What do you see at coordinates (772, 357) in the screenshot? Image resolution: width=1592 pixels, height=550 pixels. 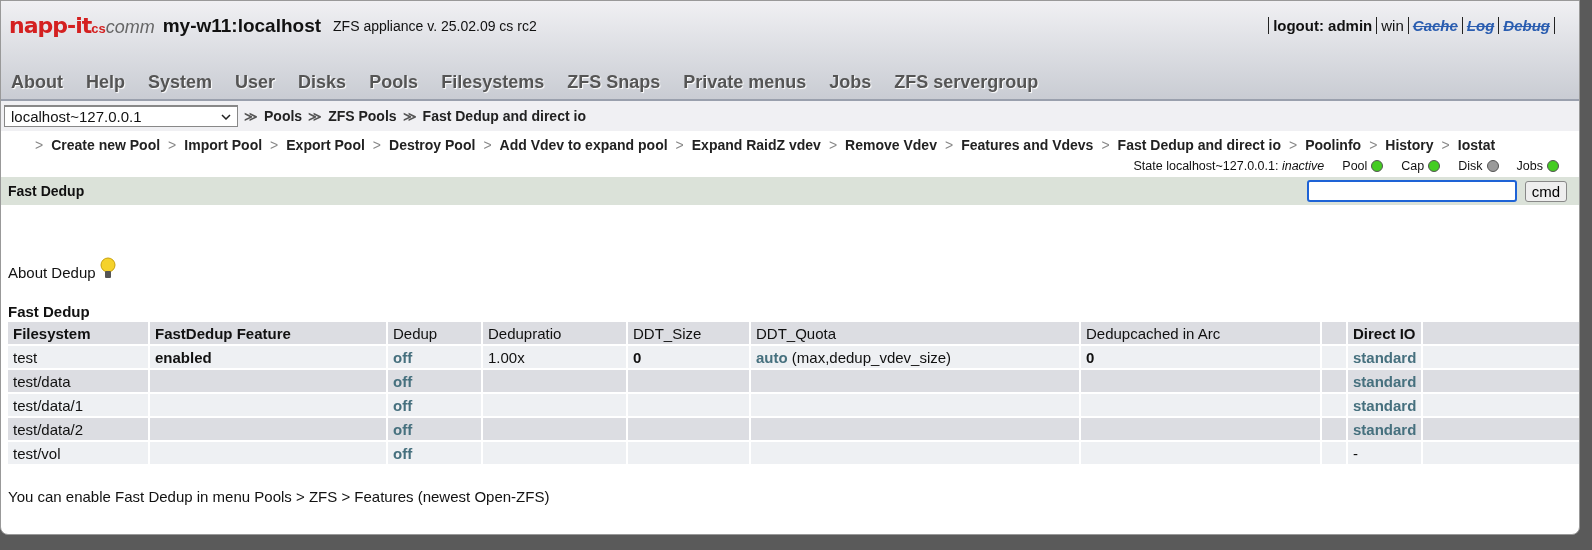 I see `table-cell: auto` at bounding box center [772, 357].